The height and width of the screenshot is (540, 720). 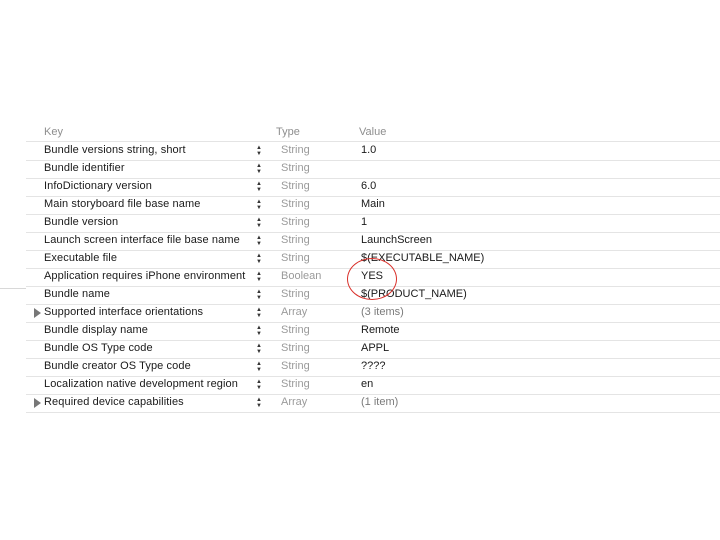 What do you see at coordinates (84, 168) in the screenshot?
I see `row-key: Bundle identifier` at bounding box center [84, 168].